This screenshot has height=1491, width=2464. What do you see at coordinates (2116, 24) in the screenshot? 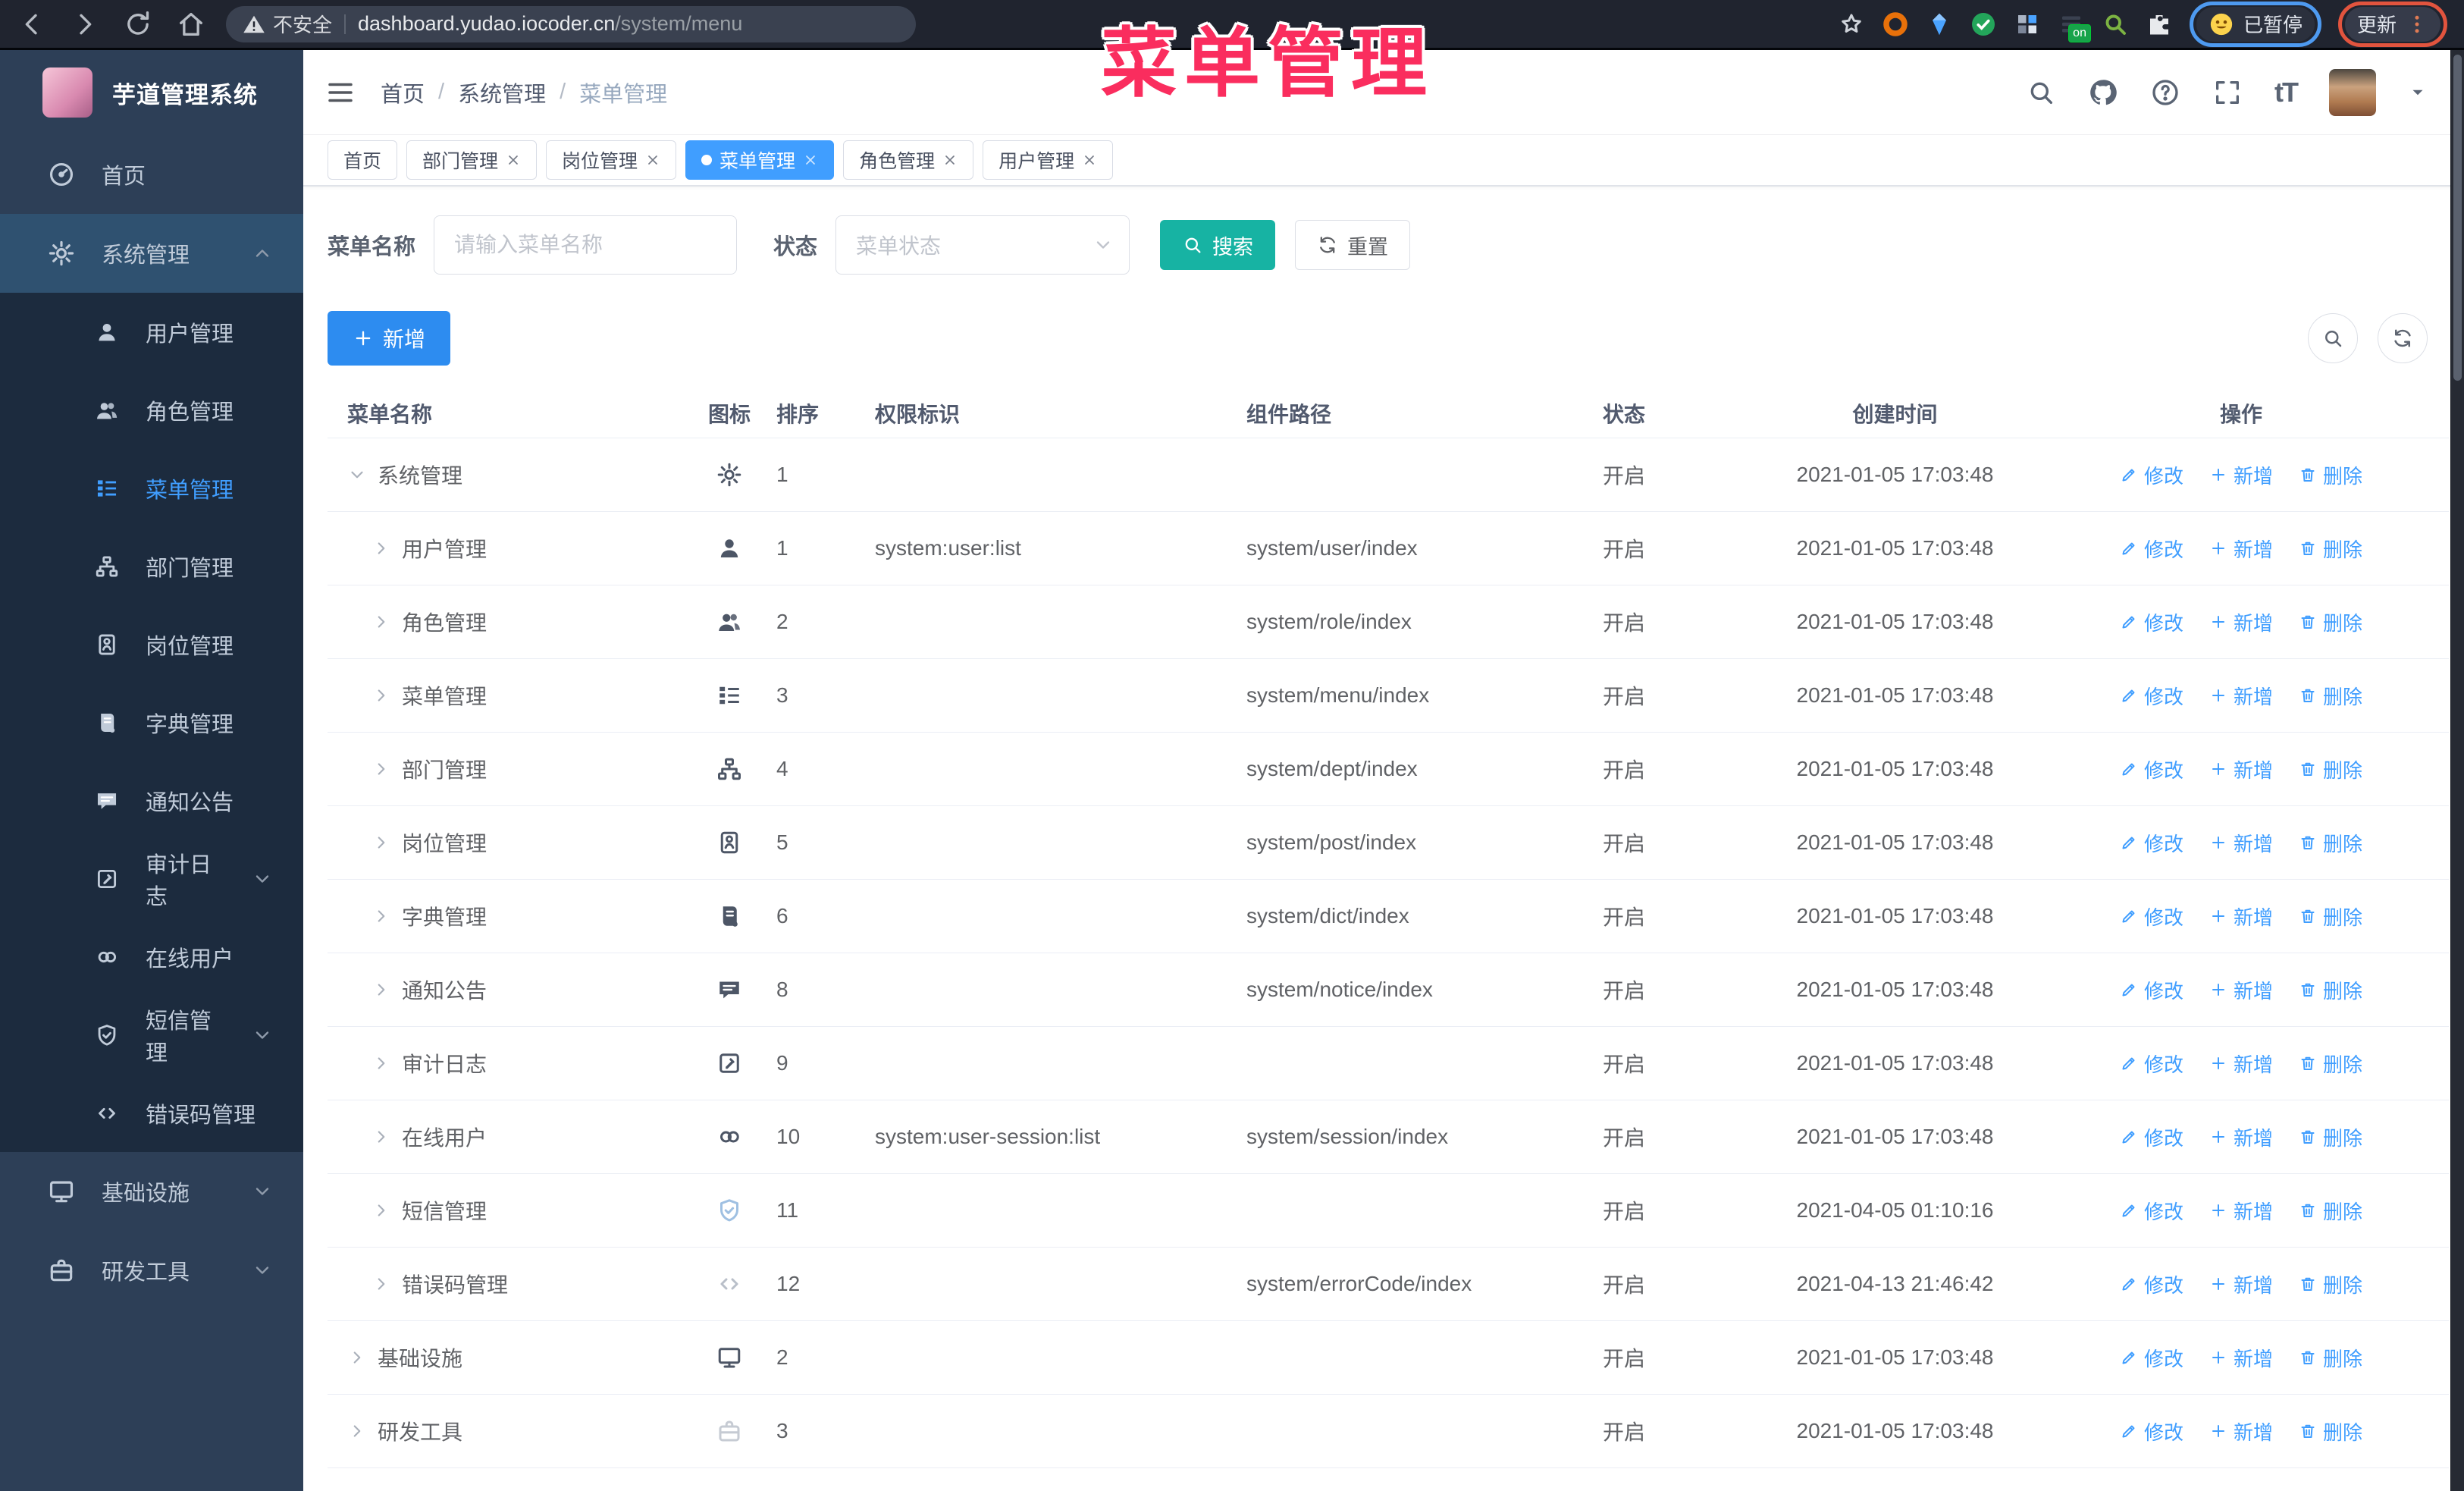
I see `ext-magnifier-icon` at bounding box center [2116, 24].